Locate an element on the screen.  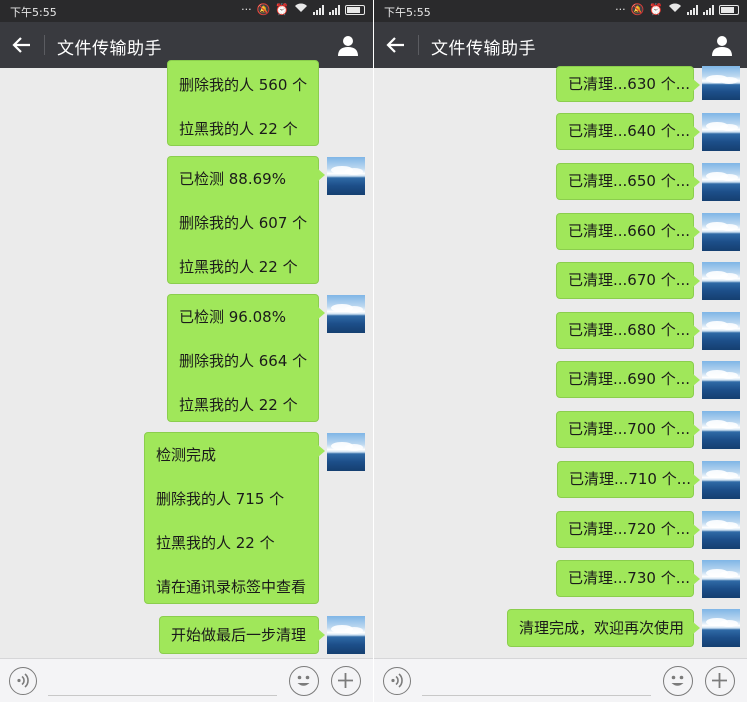
message-line: 清理完成，欢迎再次使用 is located at coordinates (602, 628).